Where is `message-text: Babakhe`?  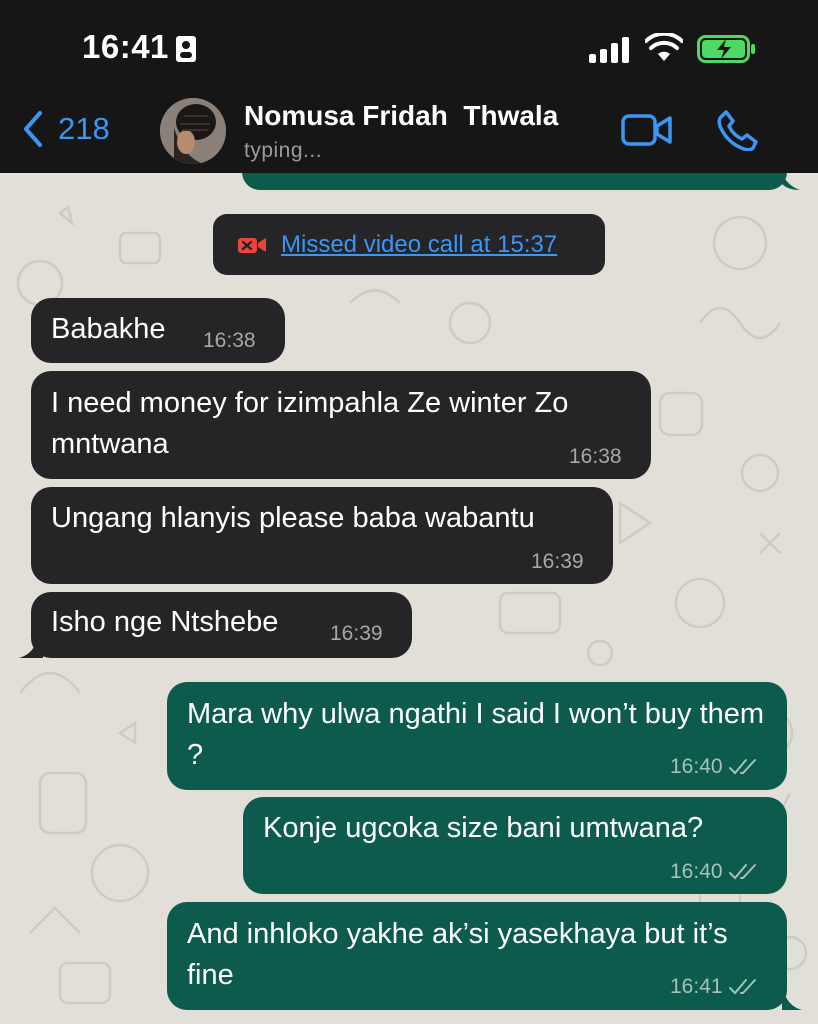
message-text: Babakhe is located at coordinates (108, 329).